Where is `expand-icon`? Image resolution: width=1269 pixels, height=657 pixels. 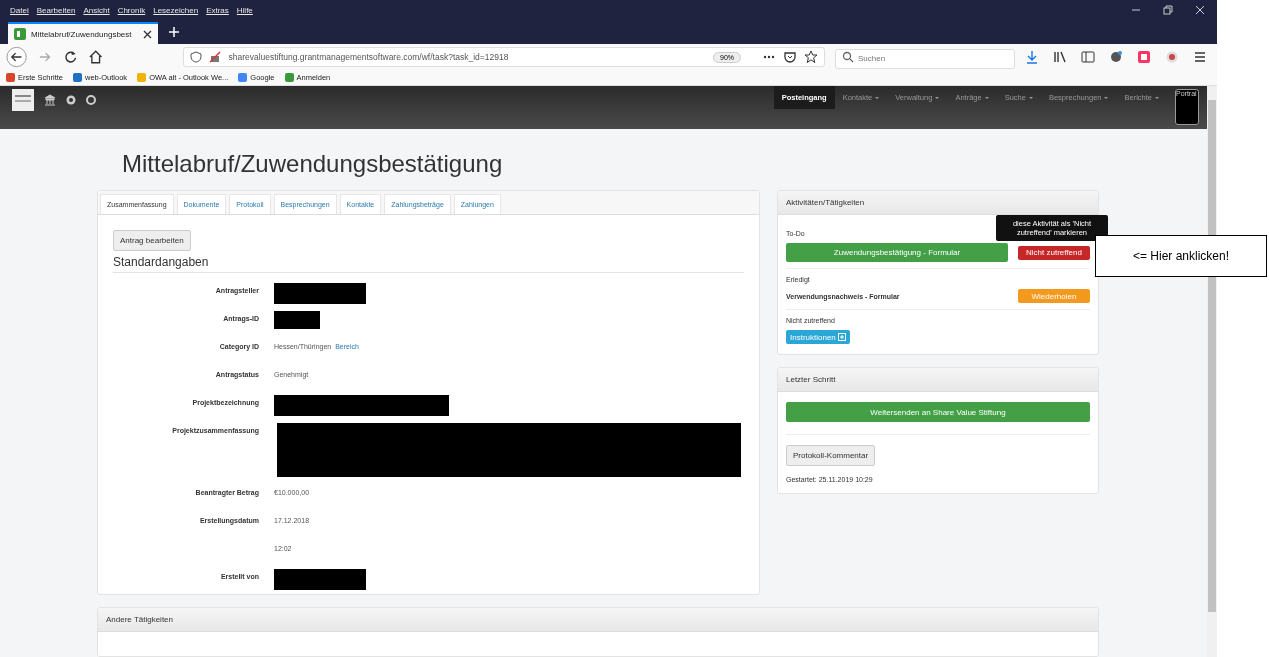
expand-icon is located at coordinates (841, 337).